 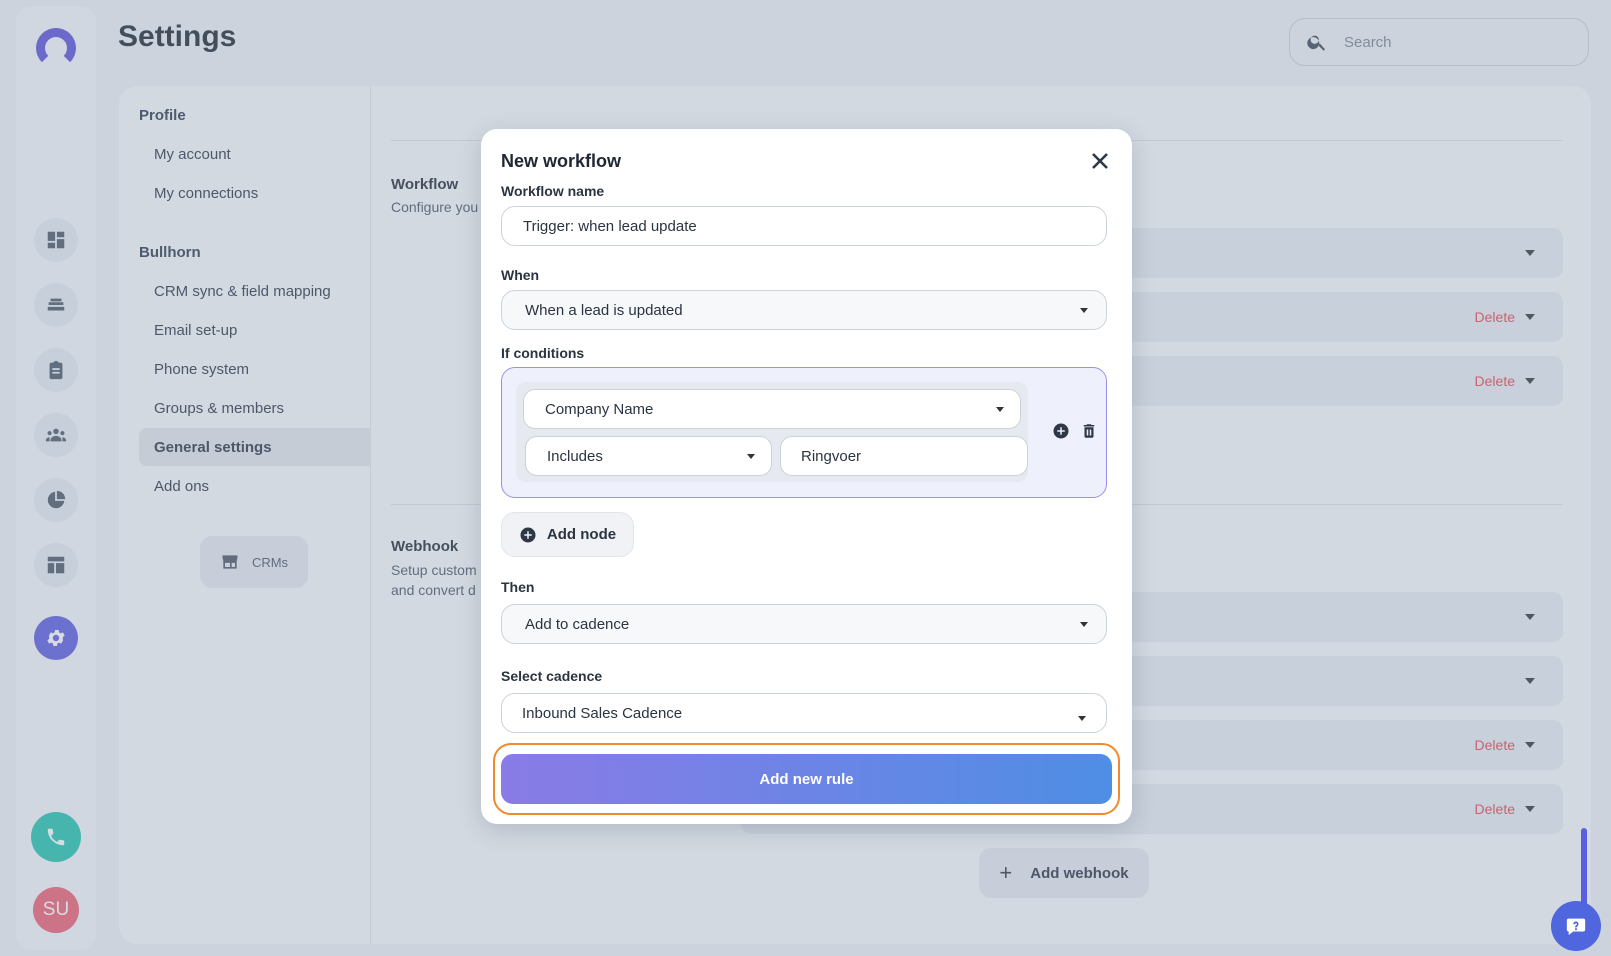 What do you see at coordinates (552, 676) in the screenshot?
I see `select-cadence-label: Select cadence` at bounding box center [552, 676].